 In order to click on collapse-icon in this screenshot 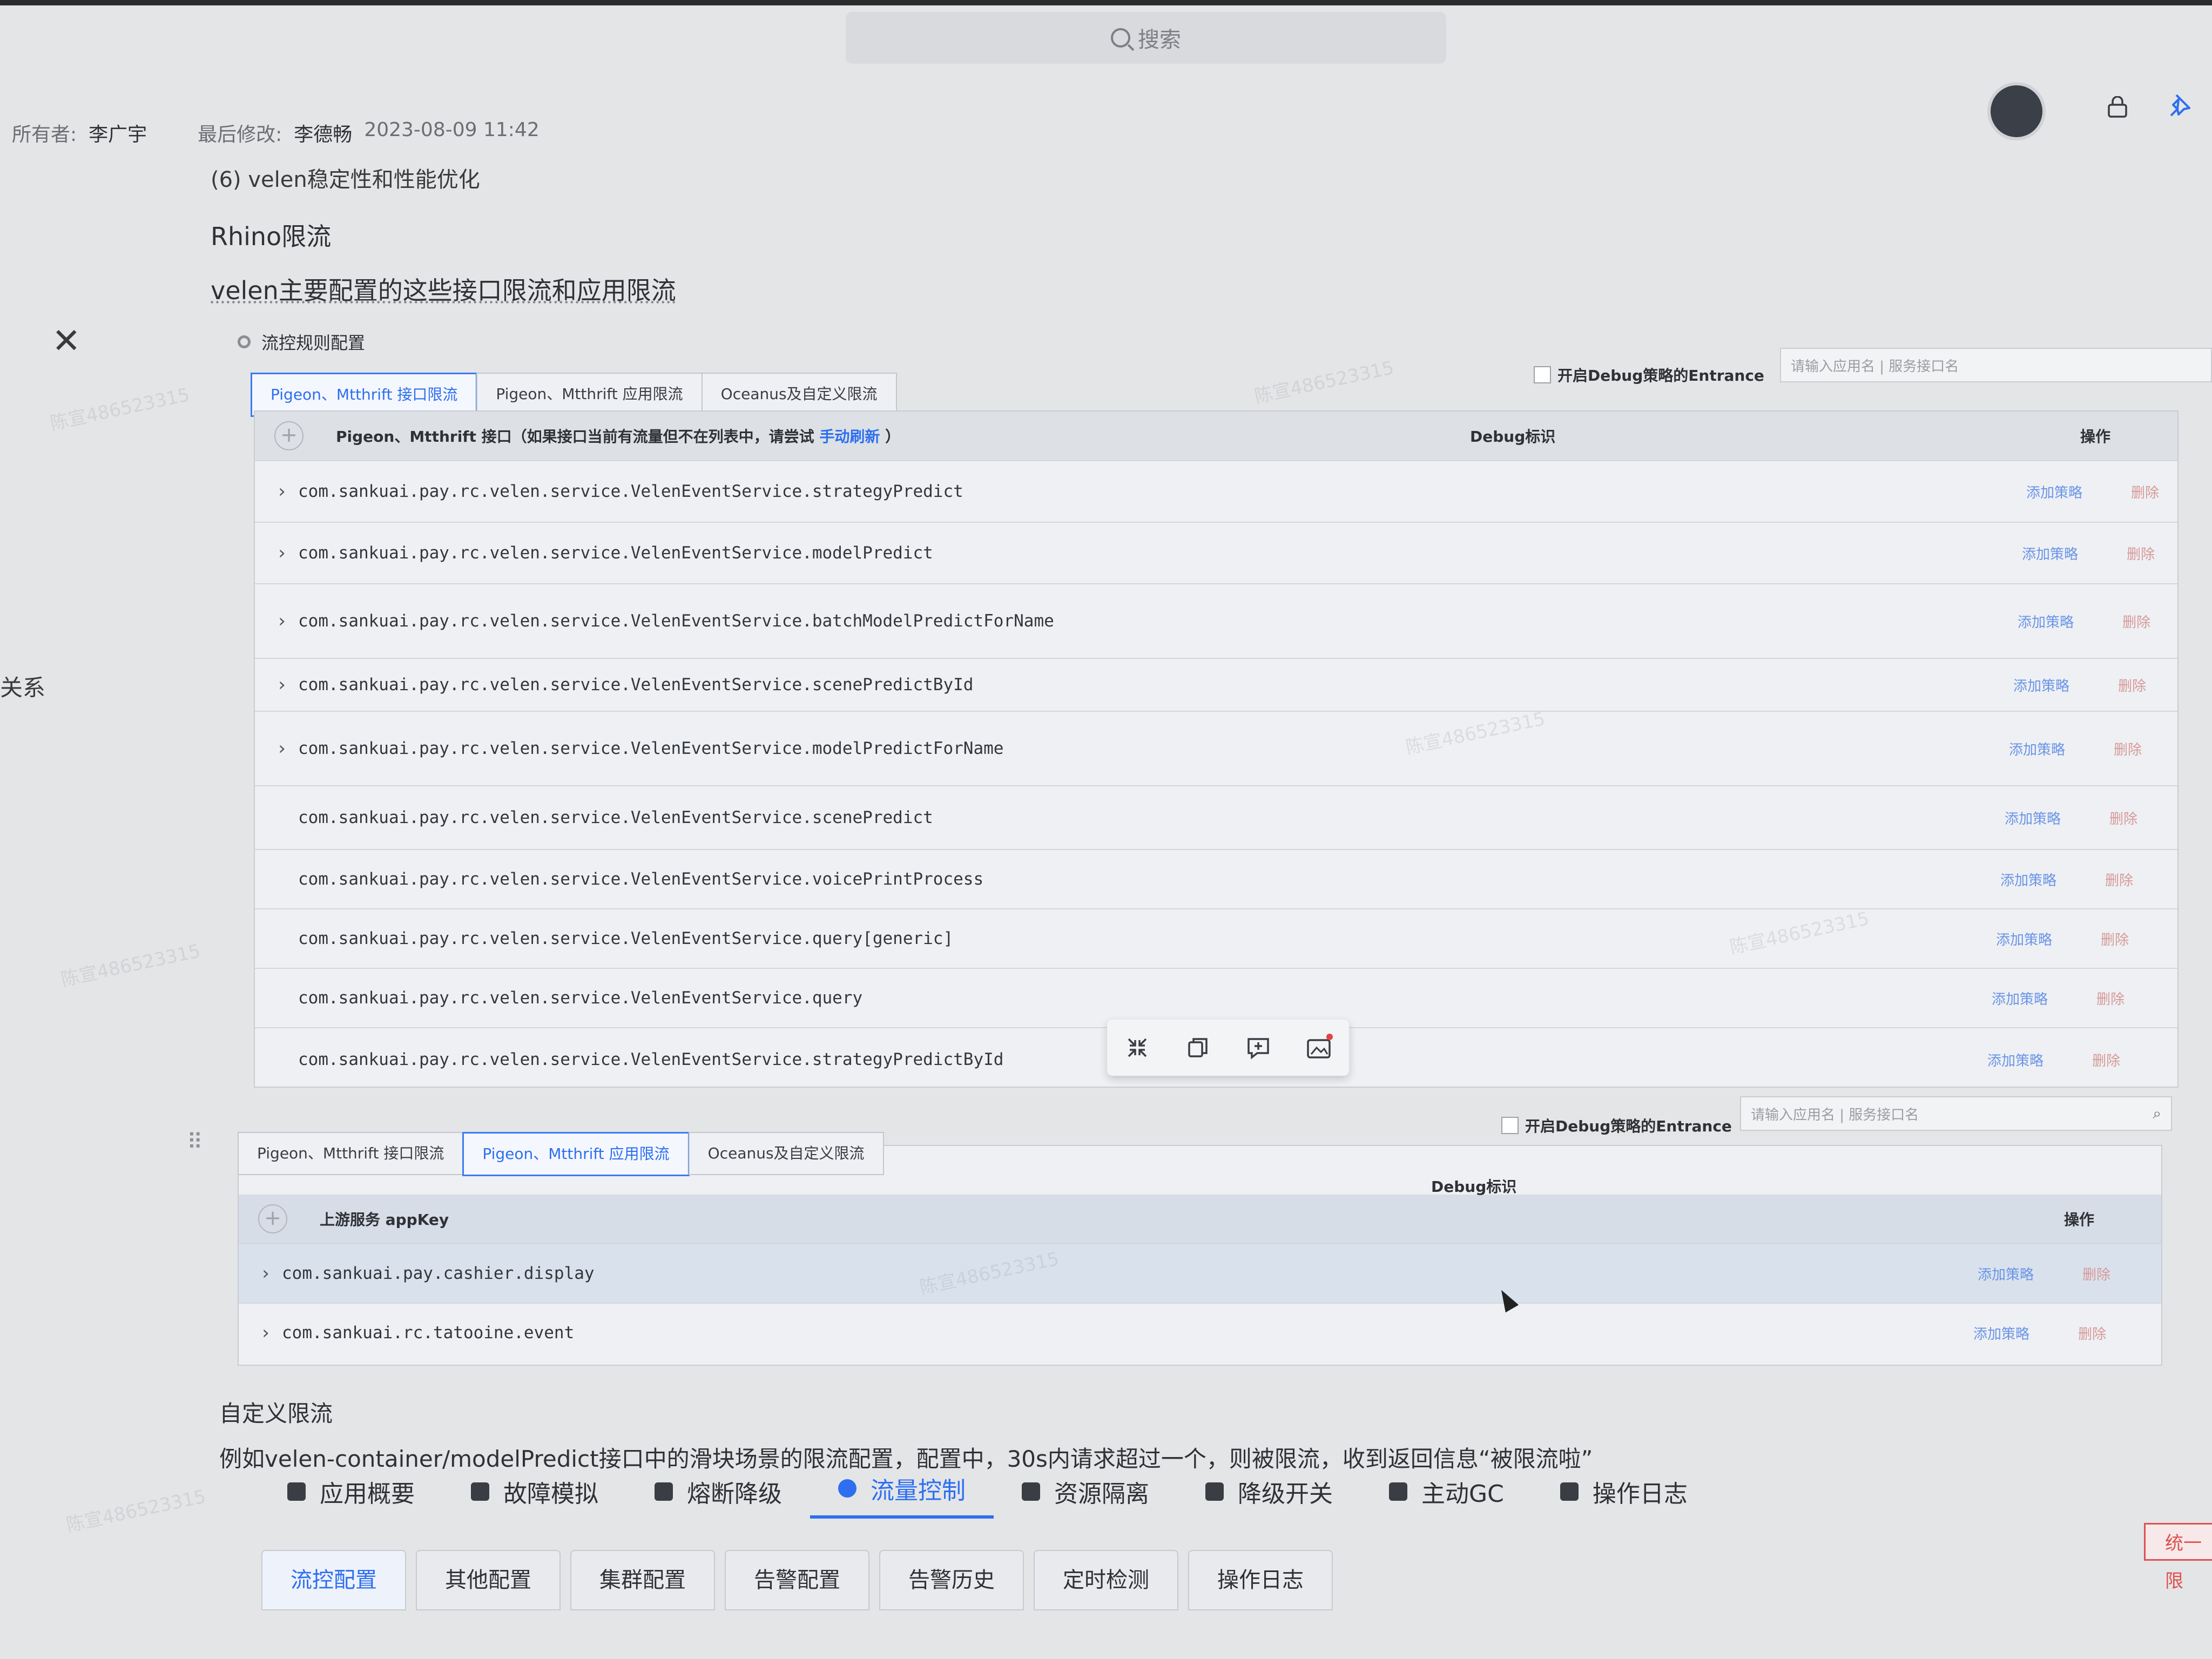, I will do `click(1137, 1048)`.